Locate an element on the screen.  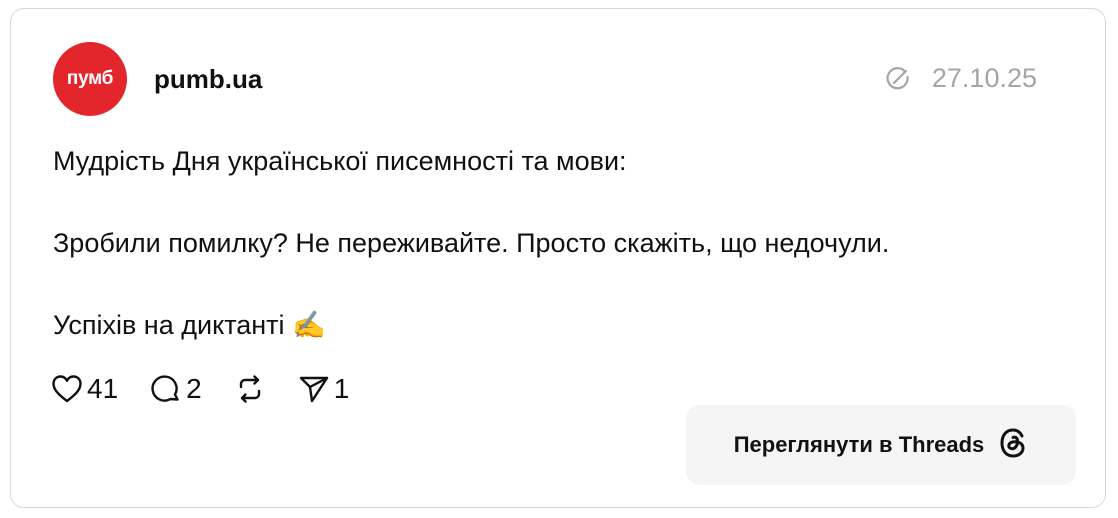
repost-icon is located at coordinates (250, 389).